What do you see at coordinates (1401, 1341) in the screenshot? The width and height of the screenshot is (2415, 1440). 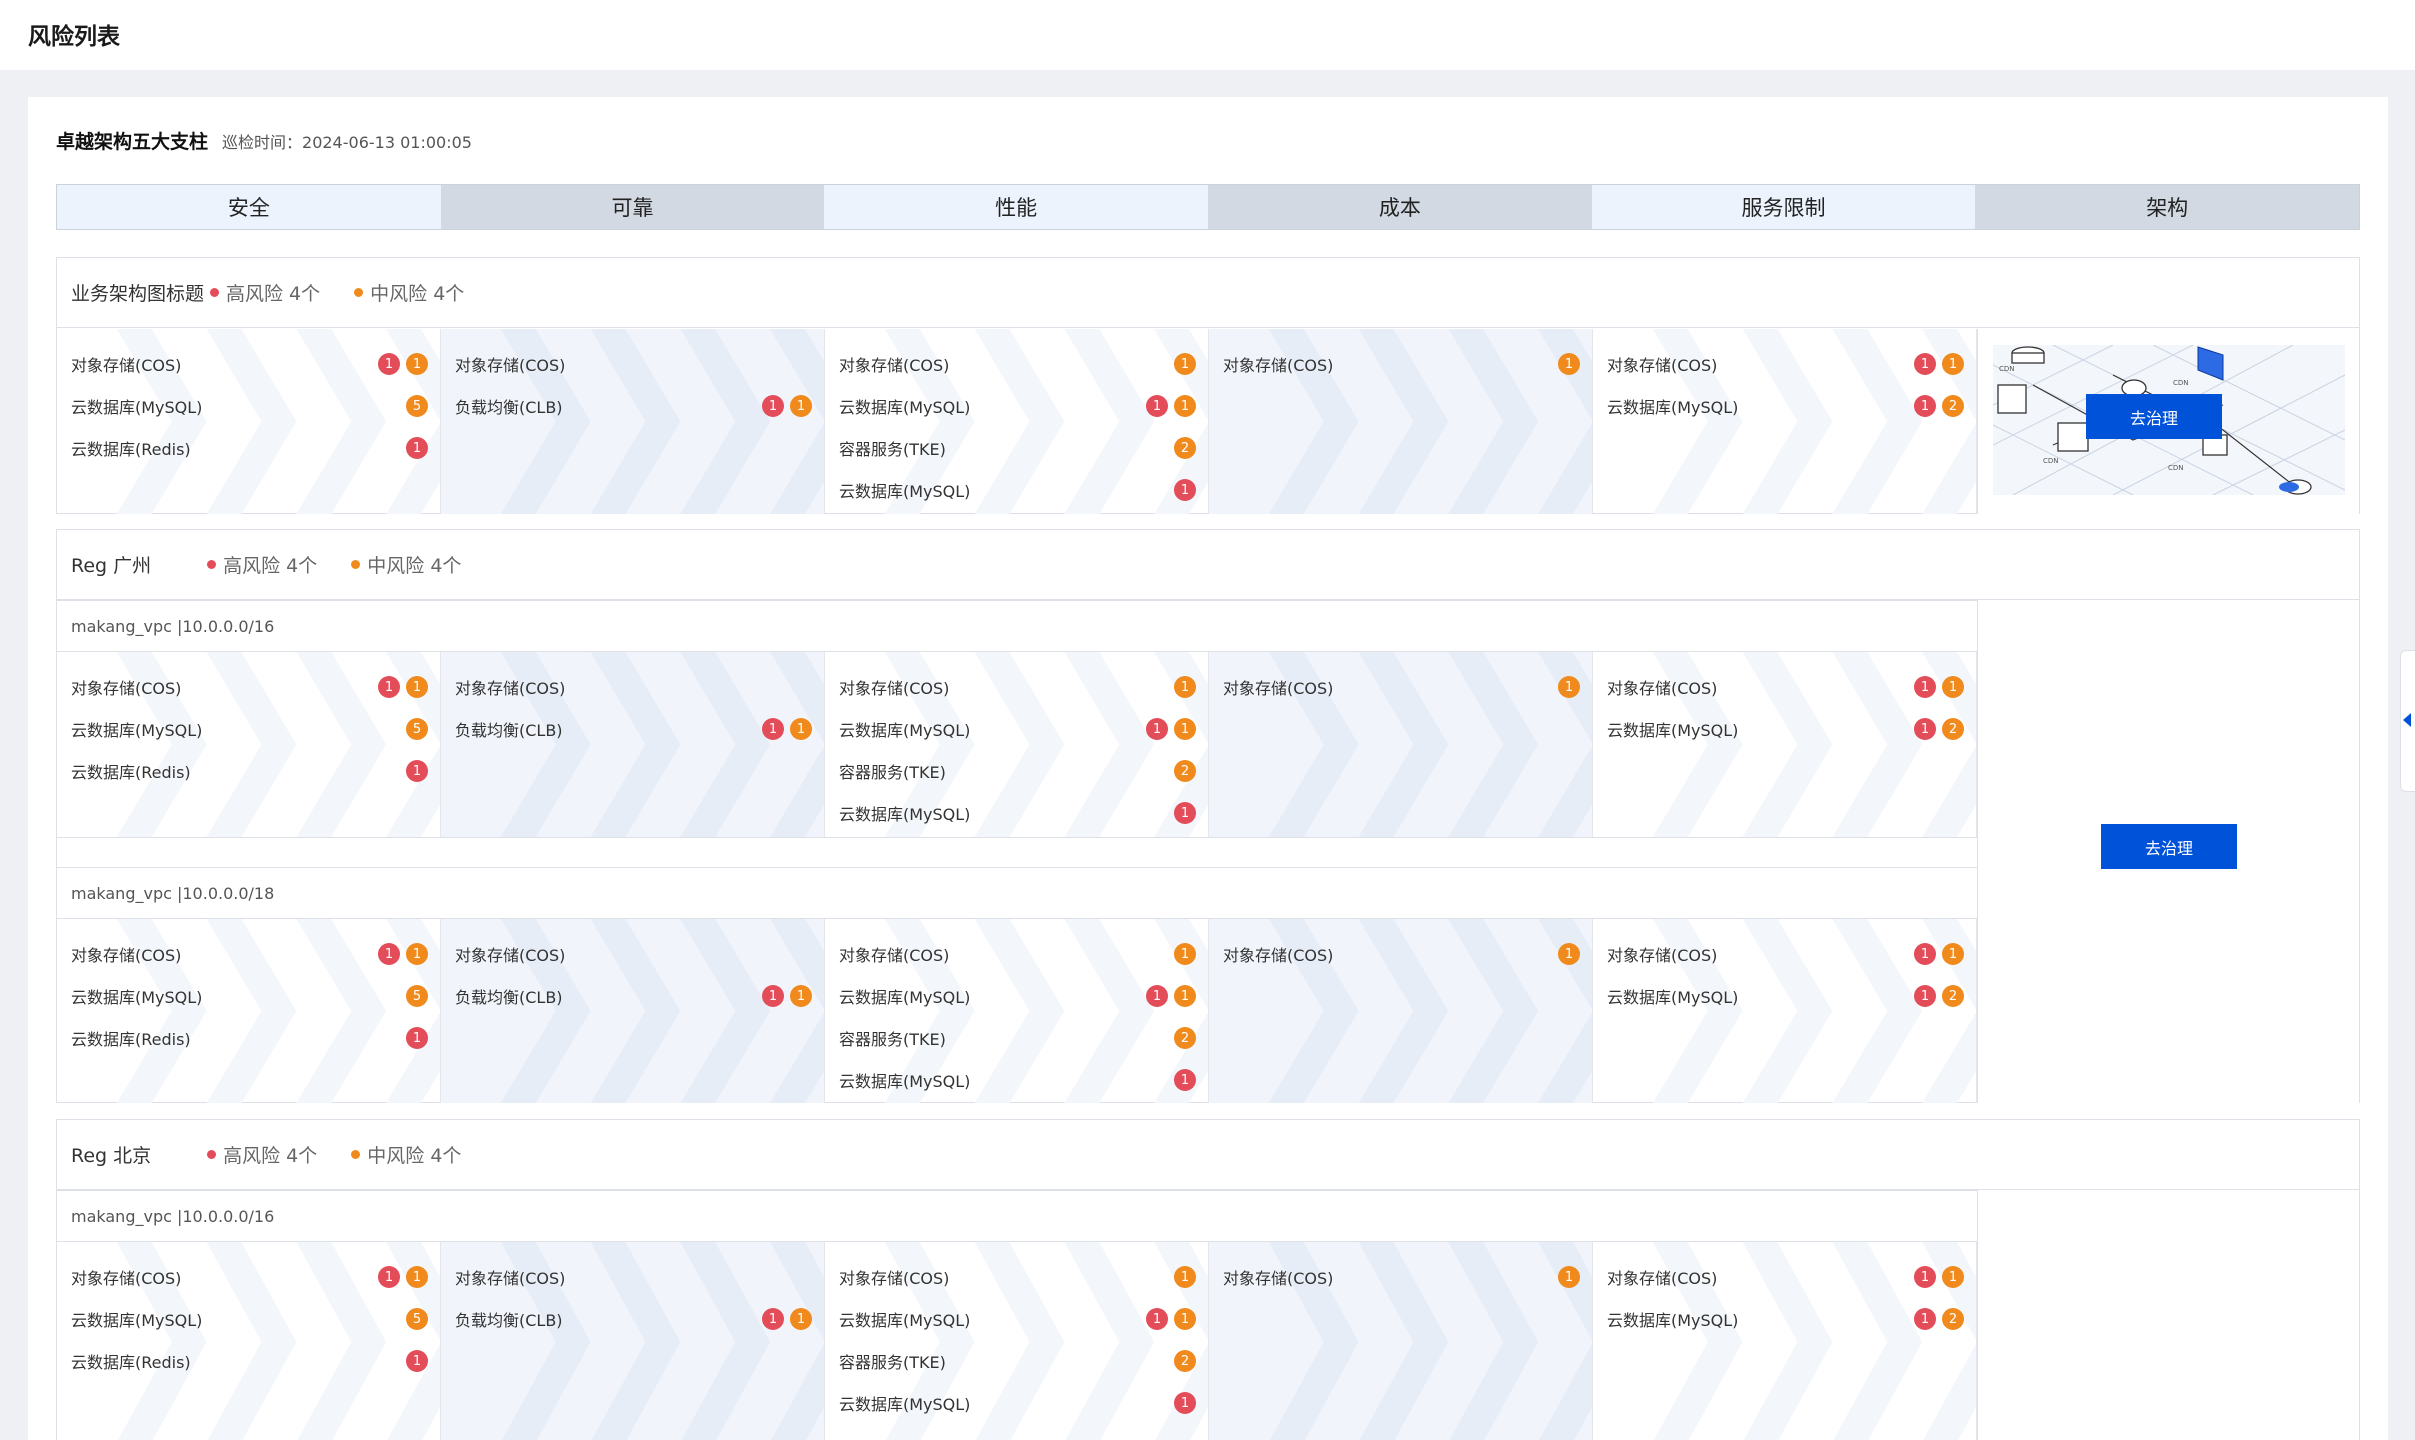 I see `risk-column: 对象存储(COS) 1` at bounding box center [1401, 1341].